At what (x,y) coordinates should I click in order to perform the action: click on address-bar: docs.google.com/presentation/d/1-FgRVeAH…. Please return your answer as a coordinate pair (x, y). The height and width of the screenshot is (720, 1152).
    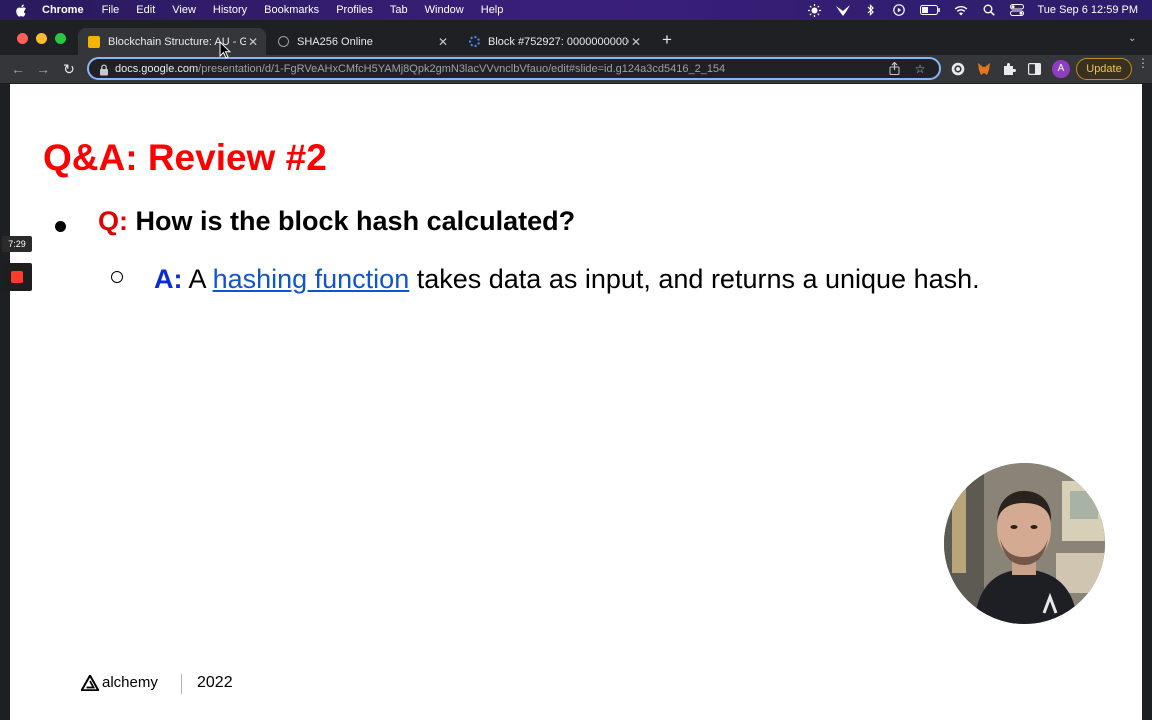
    Looking at the image, I should click on (514, 68).